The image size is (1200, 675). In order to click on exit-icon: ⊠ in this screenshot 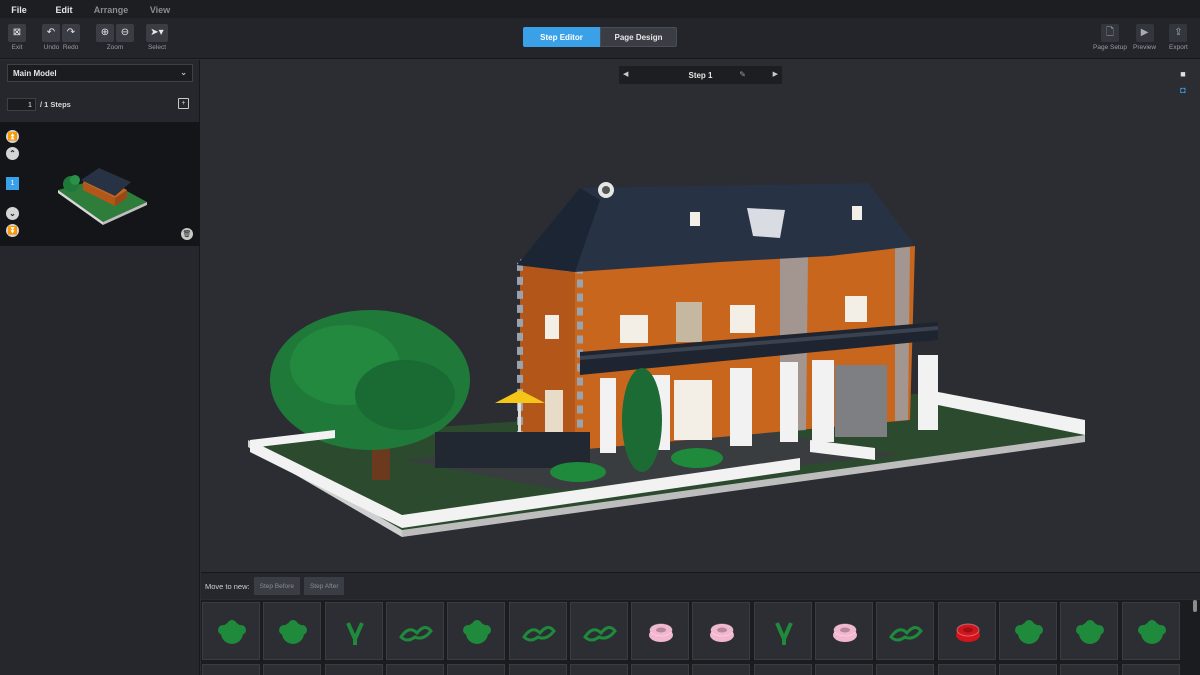, I will do `click(17, 32)`.